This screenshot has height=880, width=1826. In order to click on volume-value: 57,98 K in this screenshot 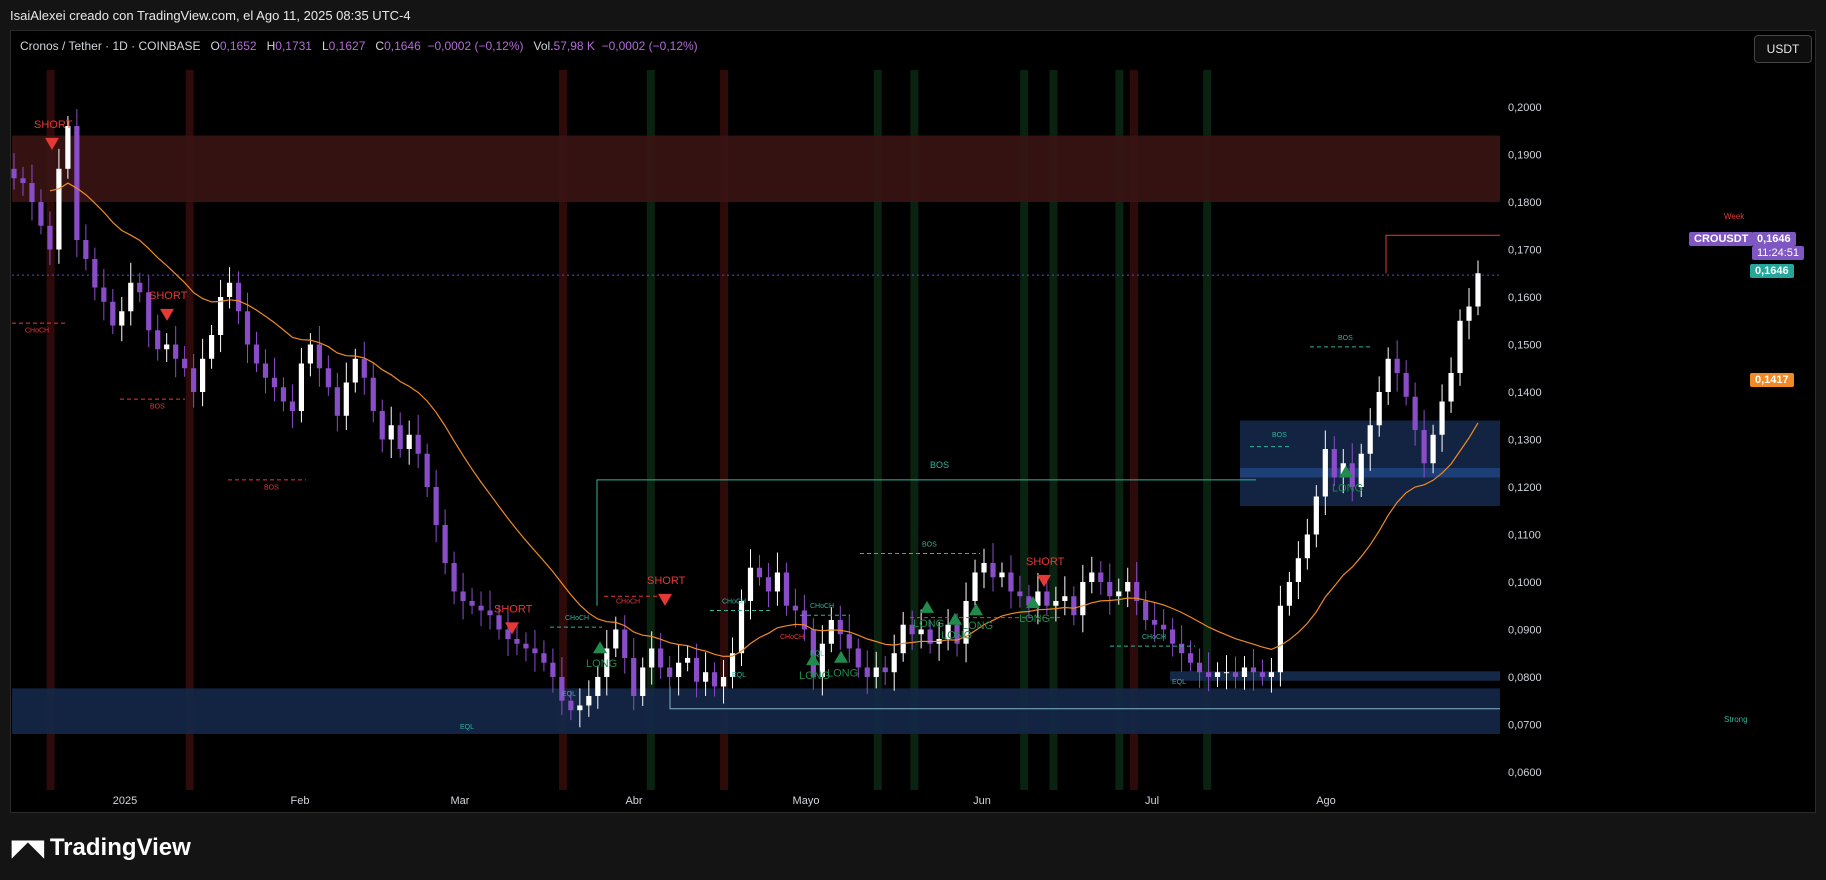, I will do `click(574, 46)`.